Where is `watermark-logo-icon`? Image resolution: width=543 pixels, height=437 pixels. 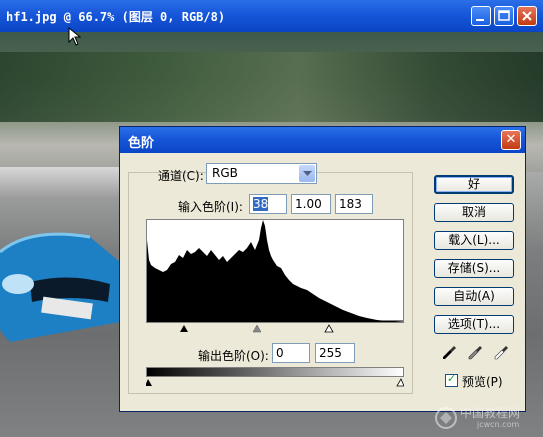 watermark-logo-icon is located at coordinates (446, 418).